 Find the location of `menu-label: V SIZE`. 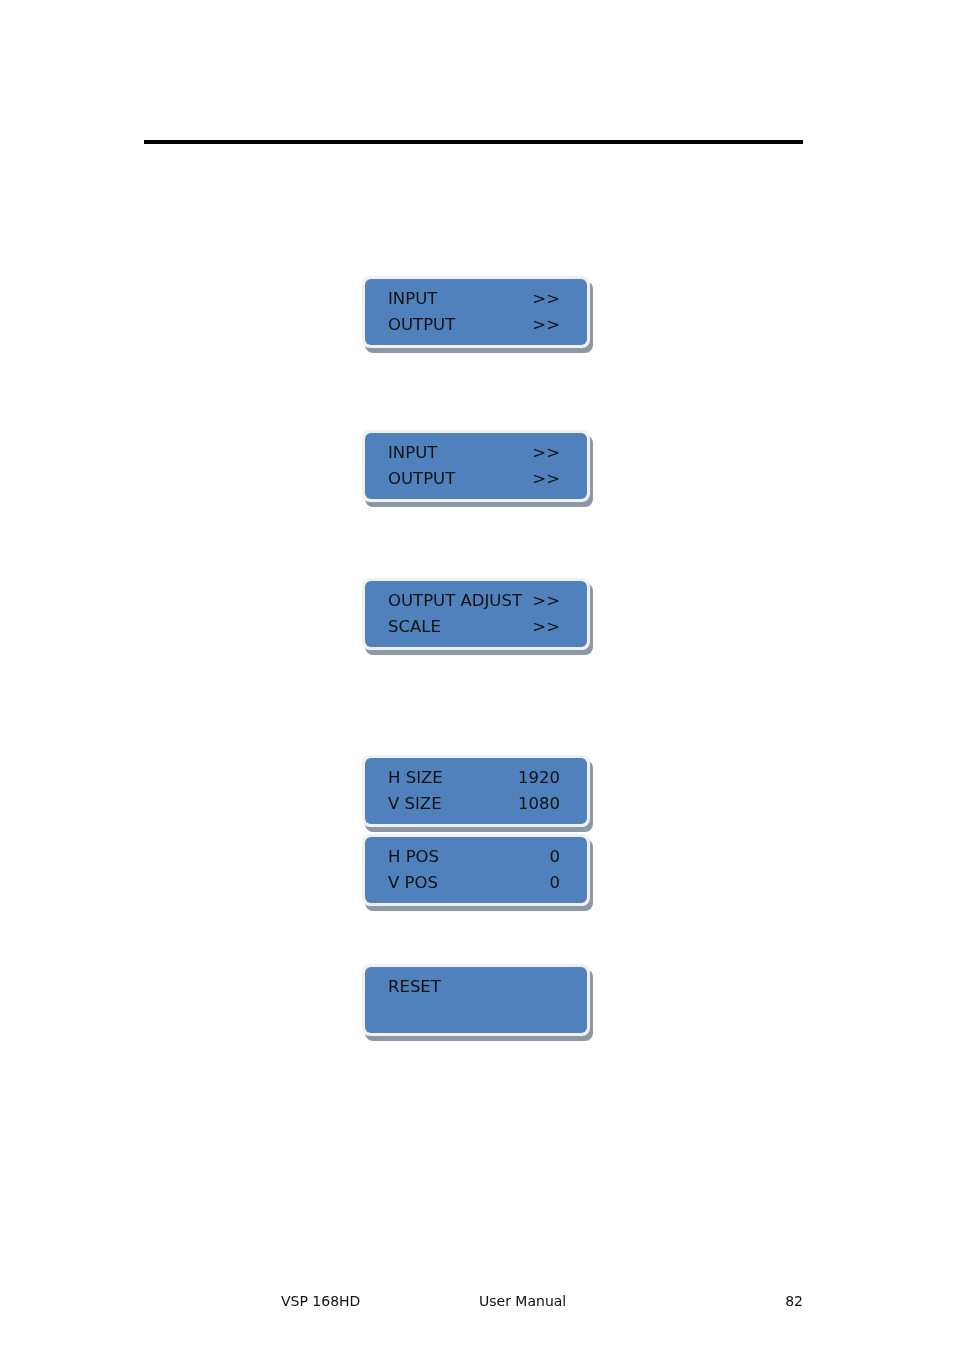

menu-label: V SIZE is located at coordinates (415, 804).